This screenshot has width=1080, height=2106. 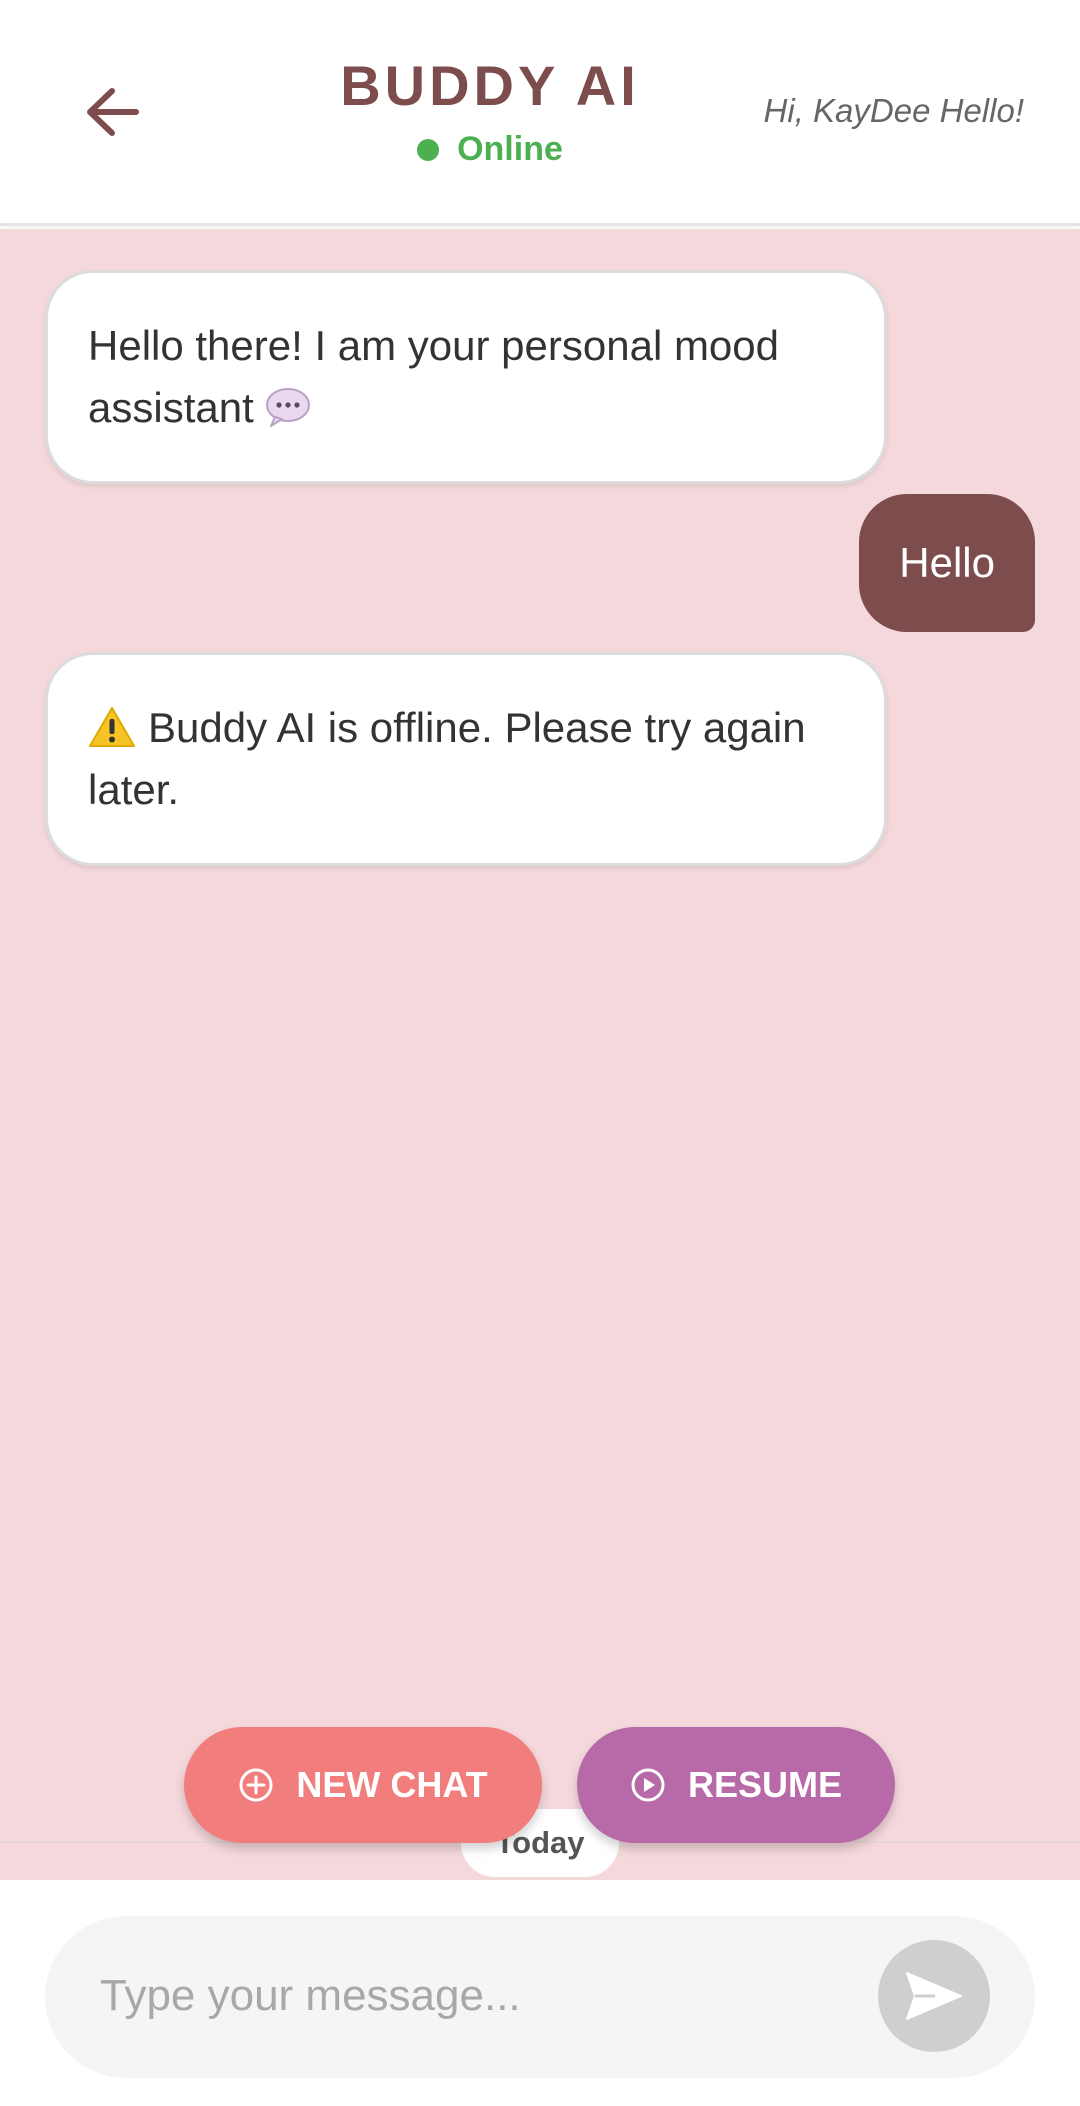 I want to click on composer-bar, so click(x=540, y=1993).